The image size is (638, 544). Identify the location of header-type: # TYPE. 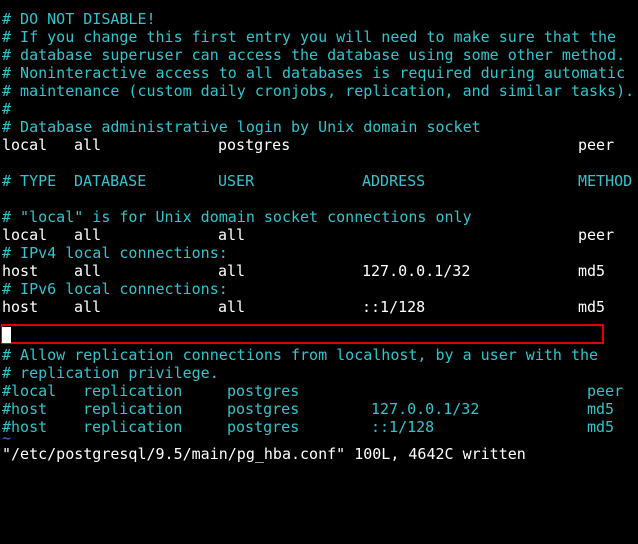
(29, 181).